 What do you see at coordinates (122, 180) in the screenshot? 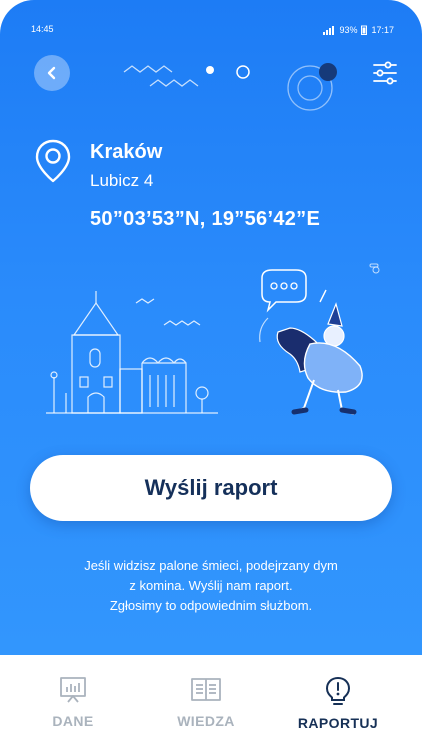
I see `location-street: Lubicz 4` at bounding box center [122, 180].